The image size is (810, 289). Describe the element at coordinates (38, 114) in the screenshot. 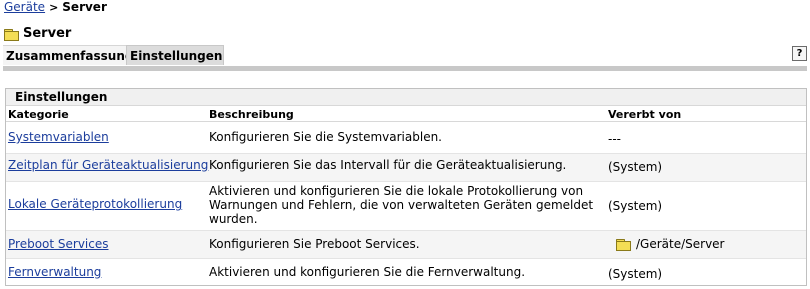

I see `column-header-kategorie: Kategorie` at that location.